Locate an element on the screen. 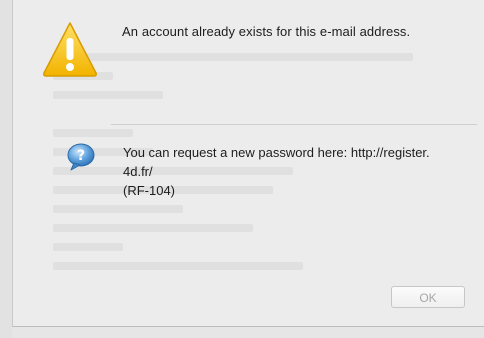 The image size is (484, 338). divider is located at coordinates (294, 124).